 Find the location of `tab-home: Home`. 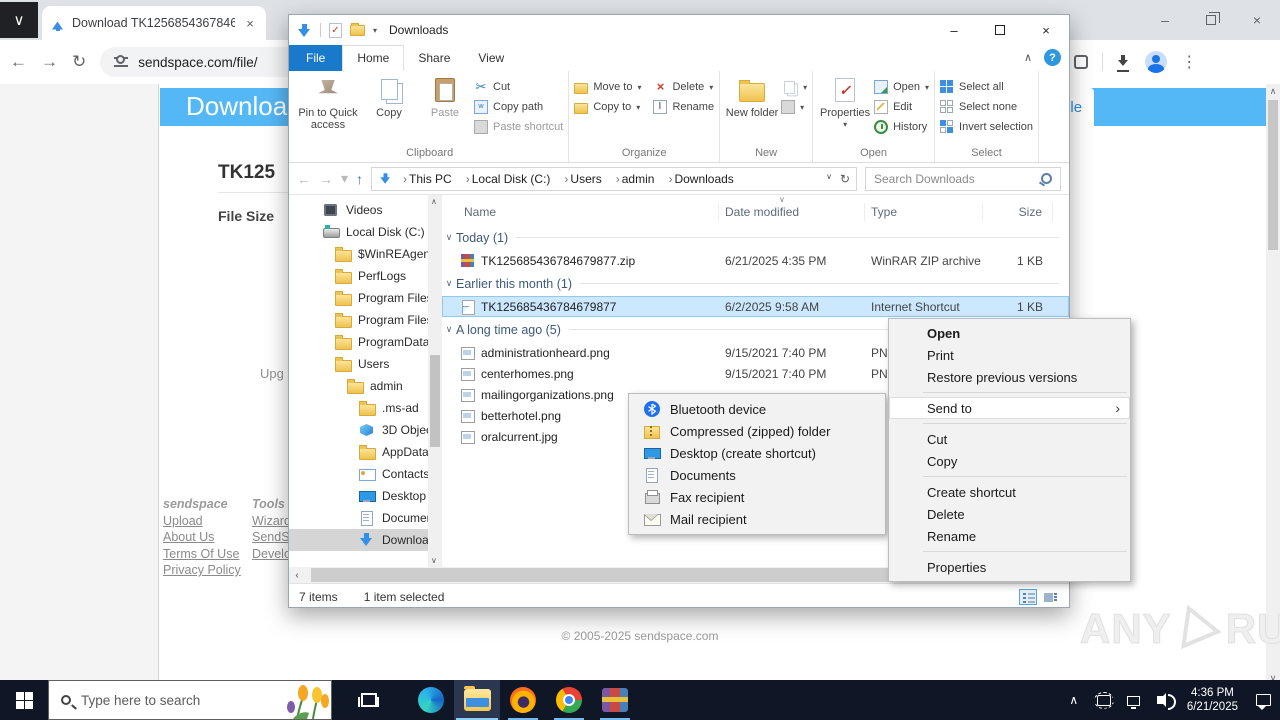

tab-home: Home is located at coordinates (373, 58).